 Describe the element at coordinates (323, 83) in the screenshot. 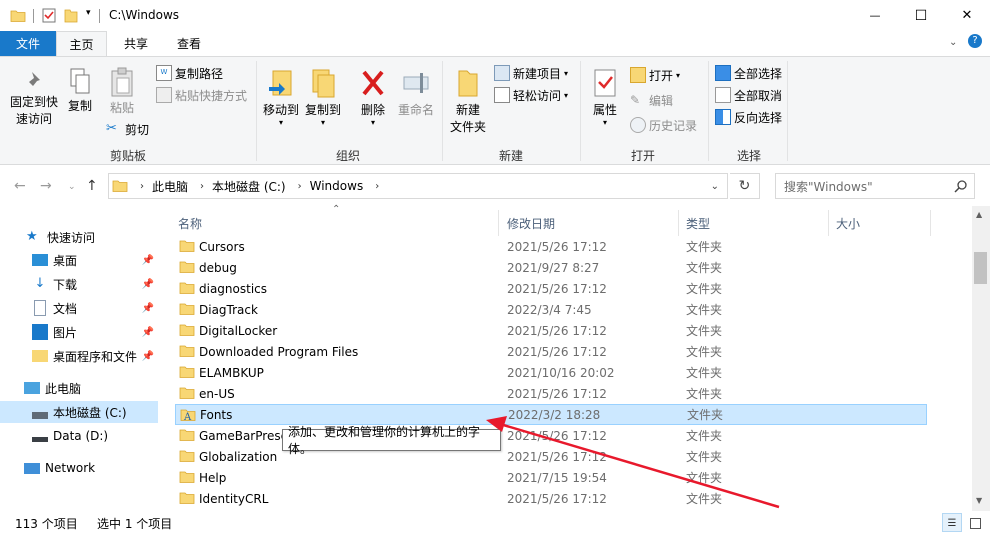

I see `copy-to-icon` at that location.